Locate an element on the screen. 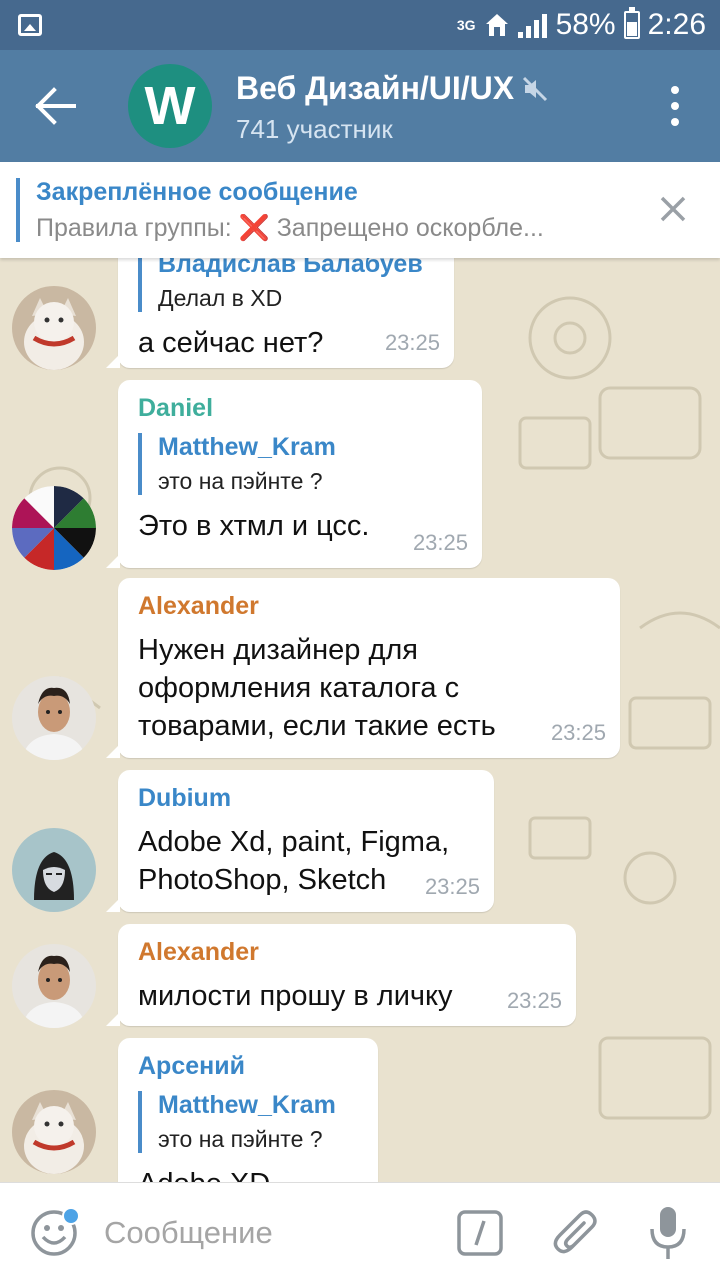  reply-text: Делал в XD is located at coordinates (220, 298).